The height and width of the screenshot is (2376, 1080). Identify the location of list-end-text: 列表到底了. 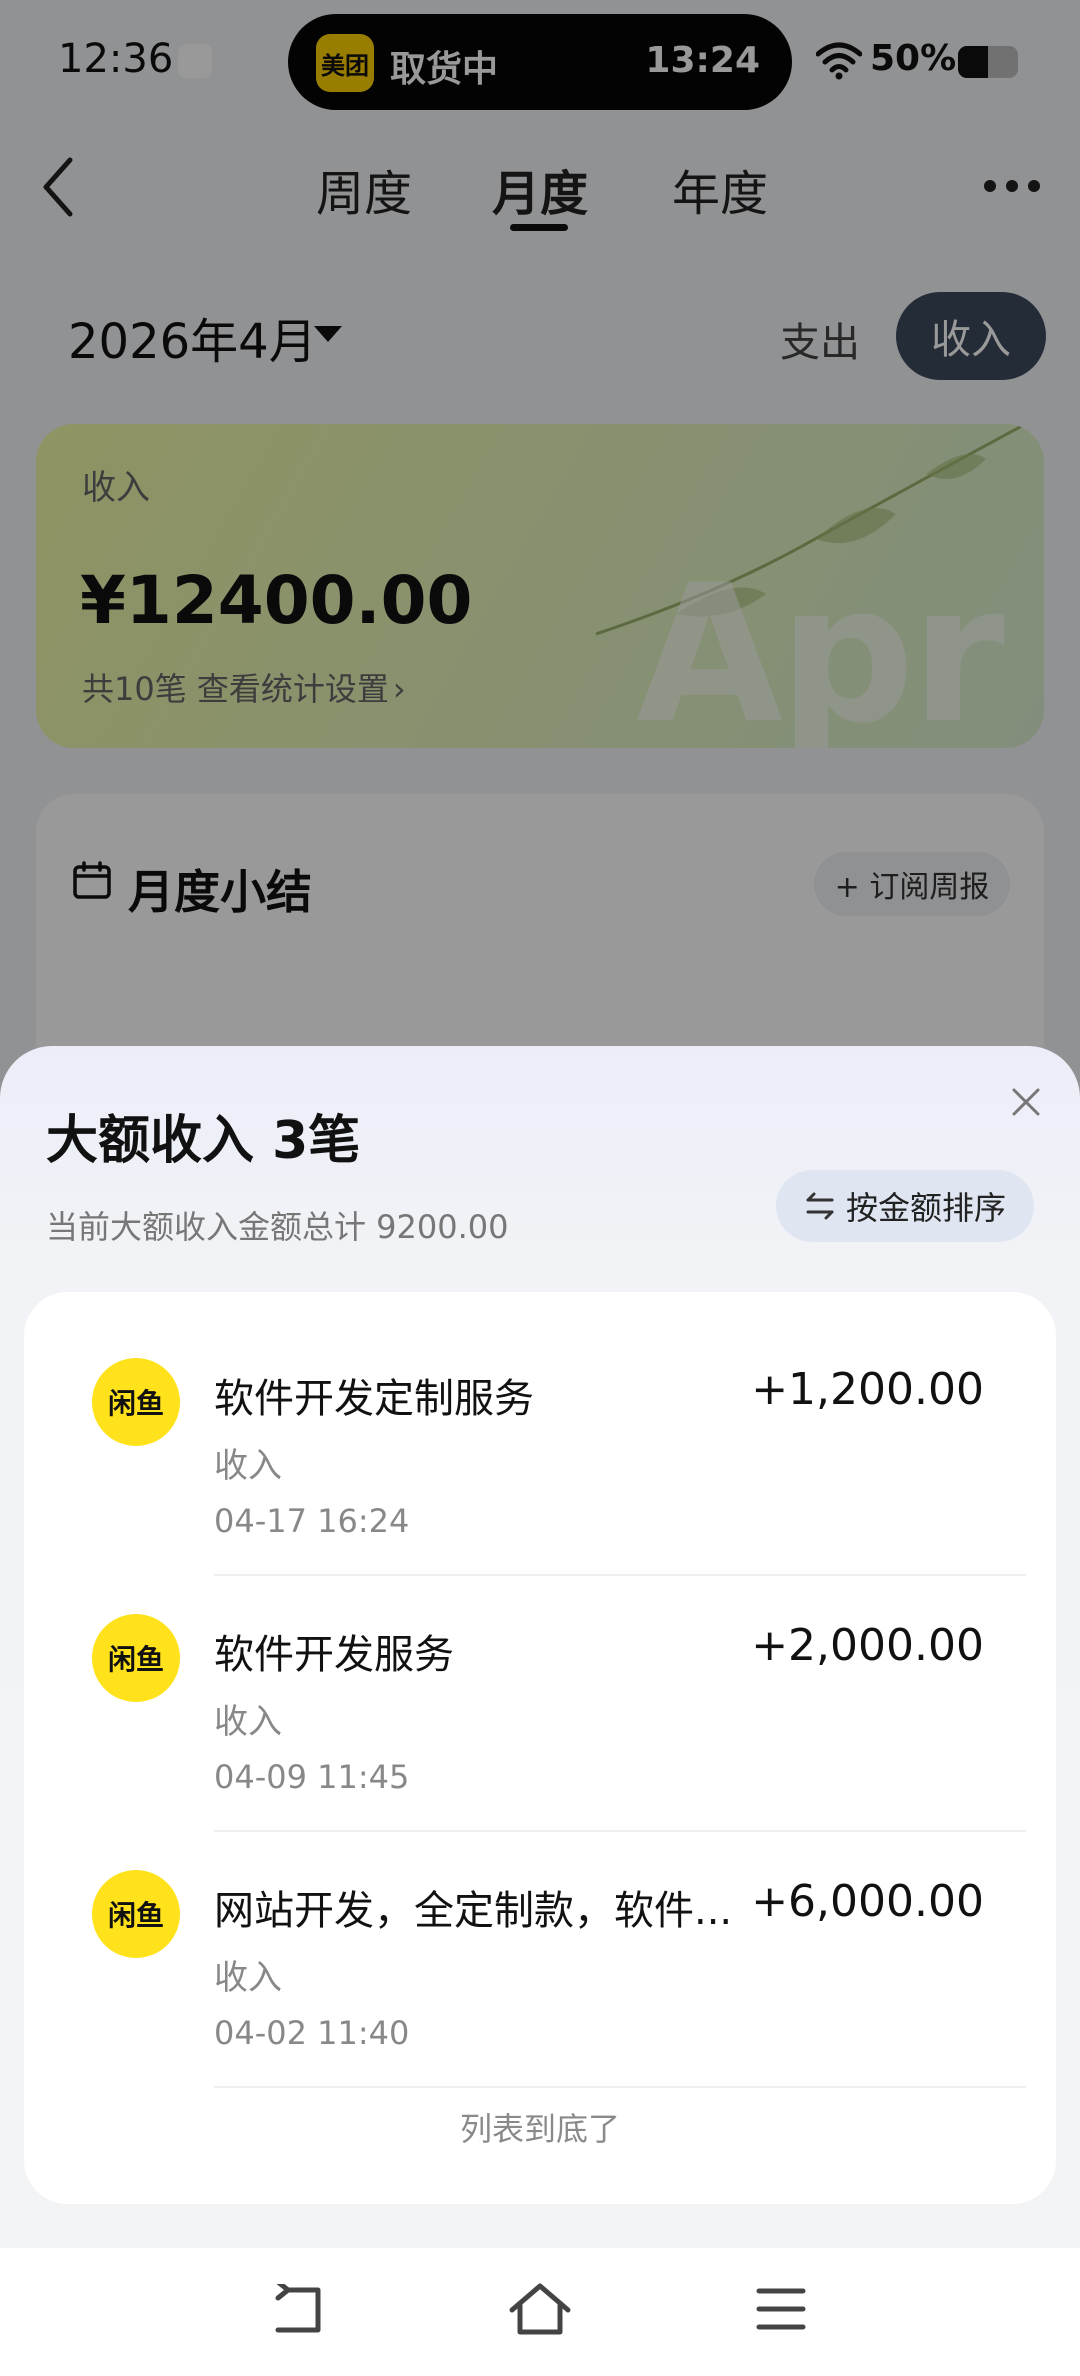
(539, 2129).